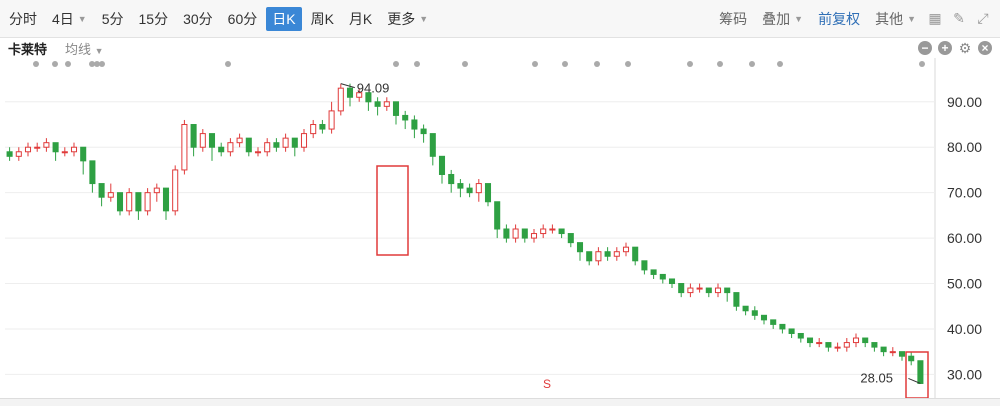 This screenshot has height=406, width=1000. Describe the element at coordinates (733, 19) in the screenshot. I see `chips-button: 筹码` at that location.